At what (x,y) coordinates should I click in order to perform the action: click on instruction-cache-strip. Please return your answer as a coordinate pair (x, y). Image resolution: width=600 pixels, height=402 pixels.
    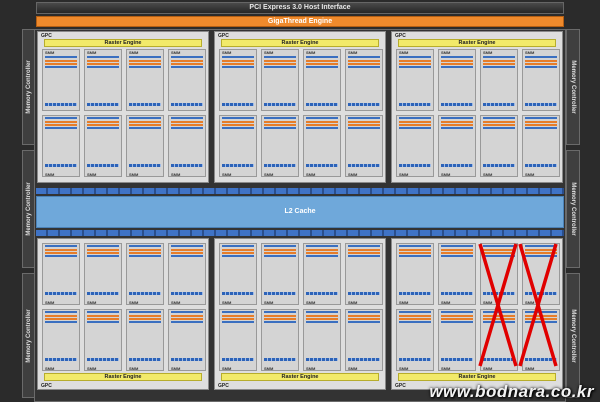
    Looking at the image, I should click on (145, 118).